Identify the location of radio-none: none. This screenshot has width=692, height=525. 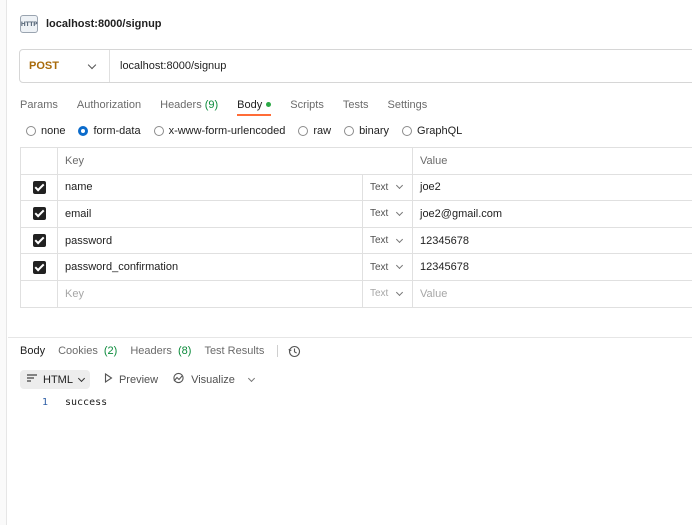
(45, 131).